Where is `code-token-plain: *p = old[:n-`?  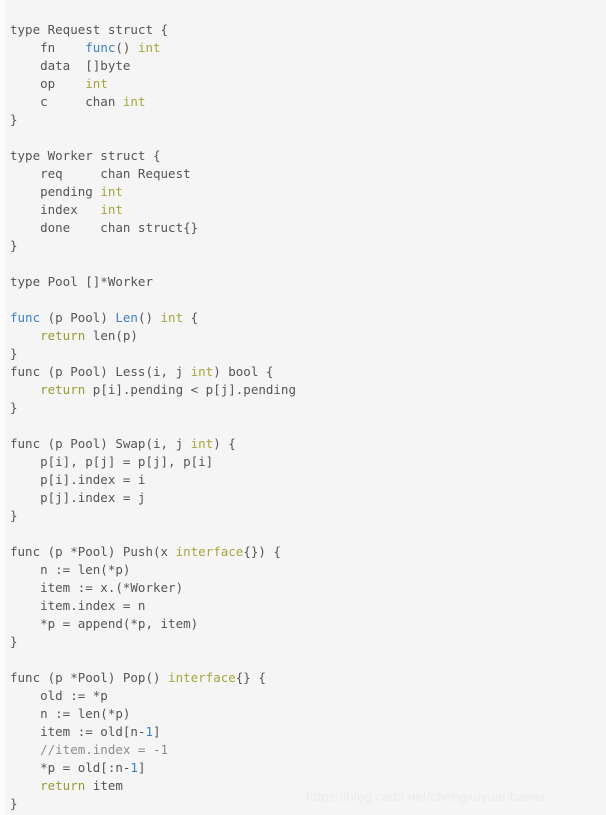
code-token-plain: *p = old[:n- is located at coordinates (70, 767).